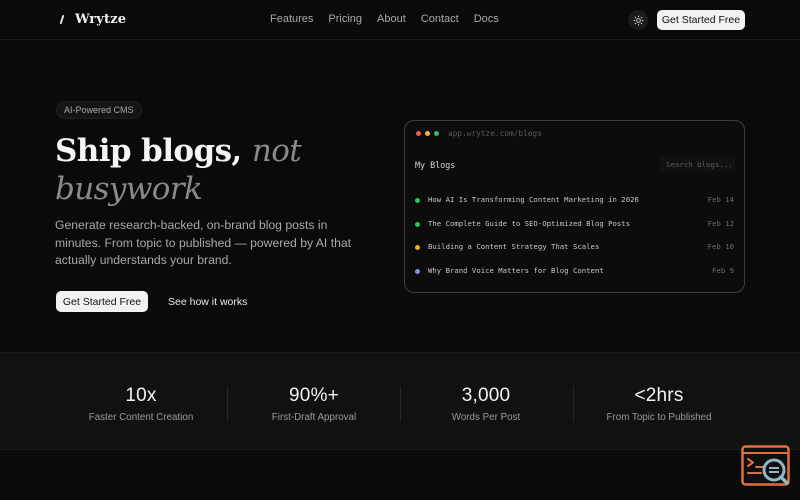 This screenshot has height=500, width=800. I want to click on see-how-it-works-button: See how it works, so click(207, 301).